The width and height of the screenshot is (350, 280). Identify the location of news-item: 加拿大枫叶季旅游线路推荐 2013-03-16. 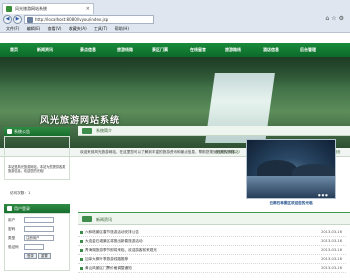
(212, 259).